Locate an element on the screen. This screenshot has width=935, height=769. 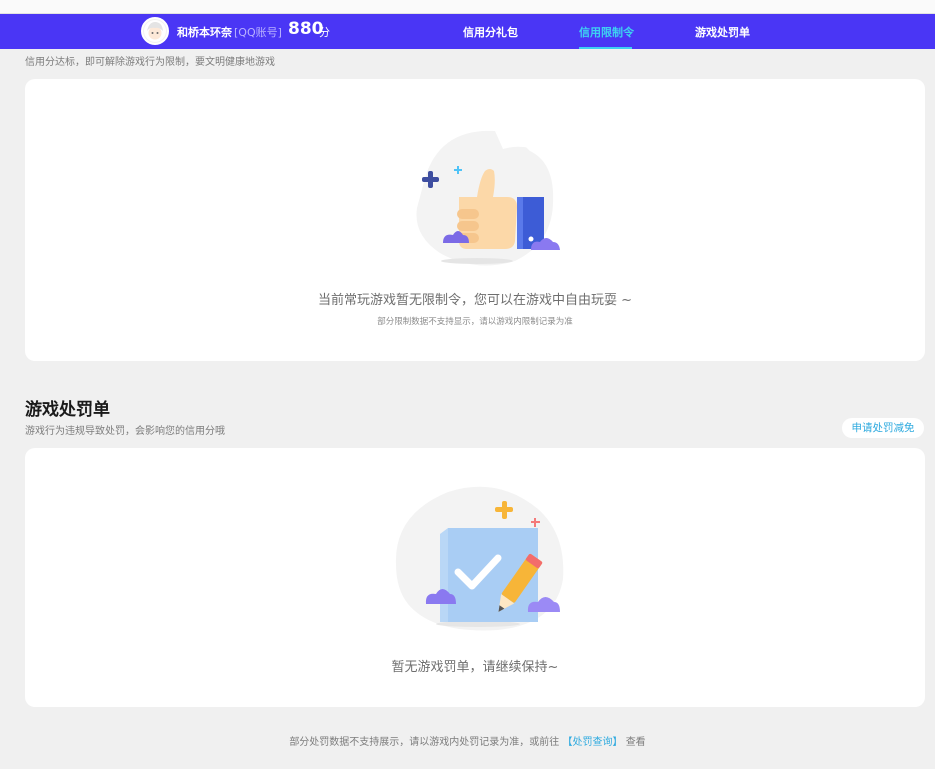
tab-credit-gift: 信用分礼包 is located at coordinates (490, 32).